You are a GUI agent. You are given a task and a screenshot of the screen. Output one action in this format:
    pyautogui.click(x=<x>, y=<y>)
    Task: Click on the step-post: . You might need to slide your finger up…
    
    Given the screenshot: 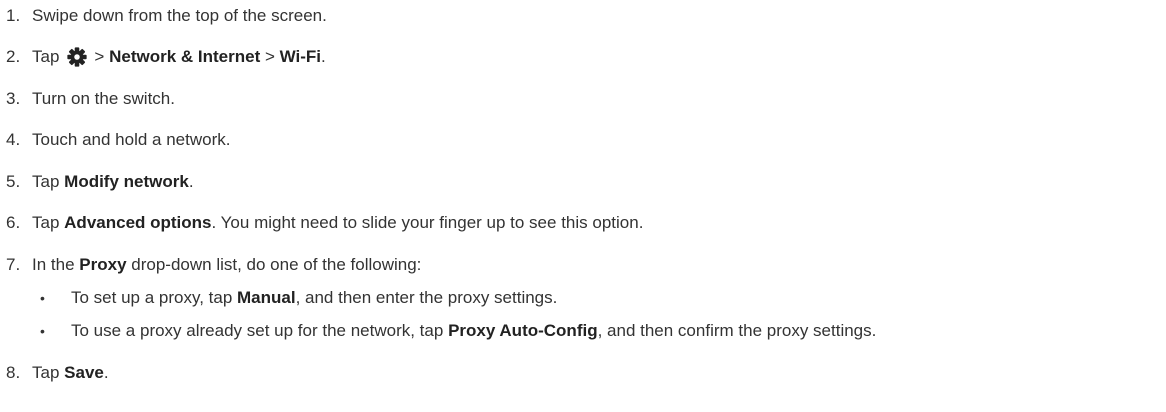 What is the action you would take?
    pyautogui.click(x=427, y=222)
    